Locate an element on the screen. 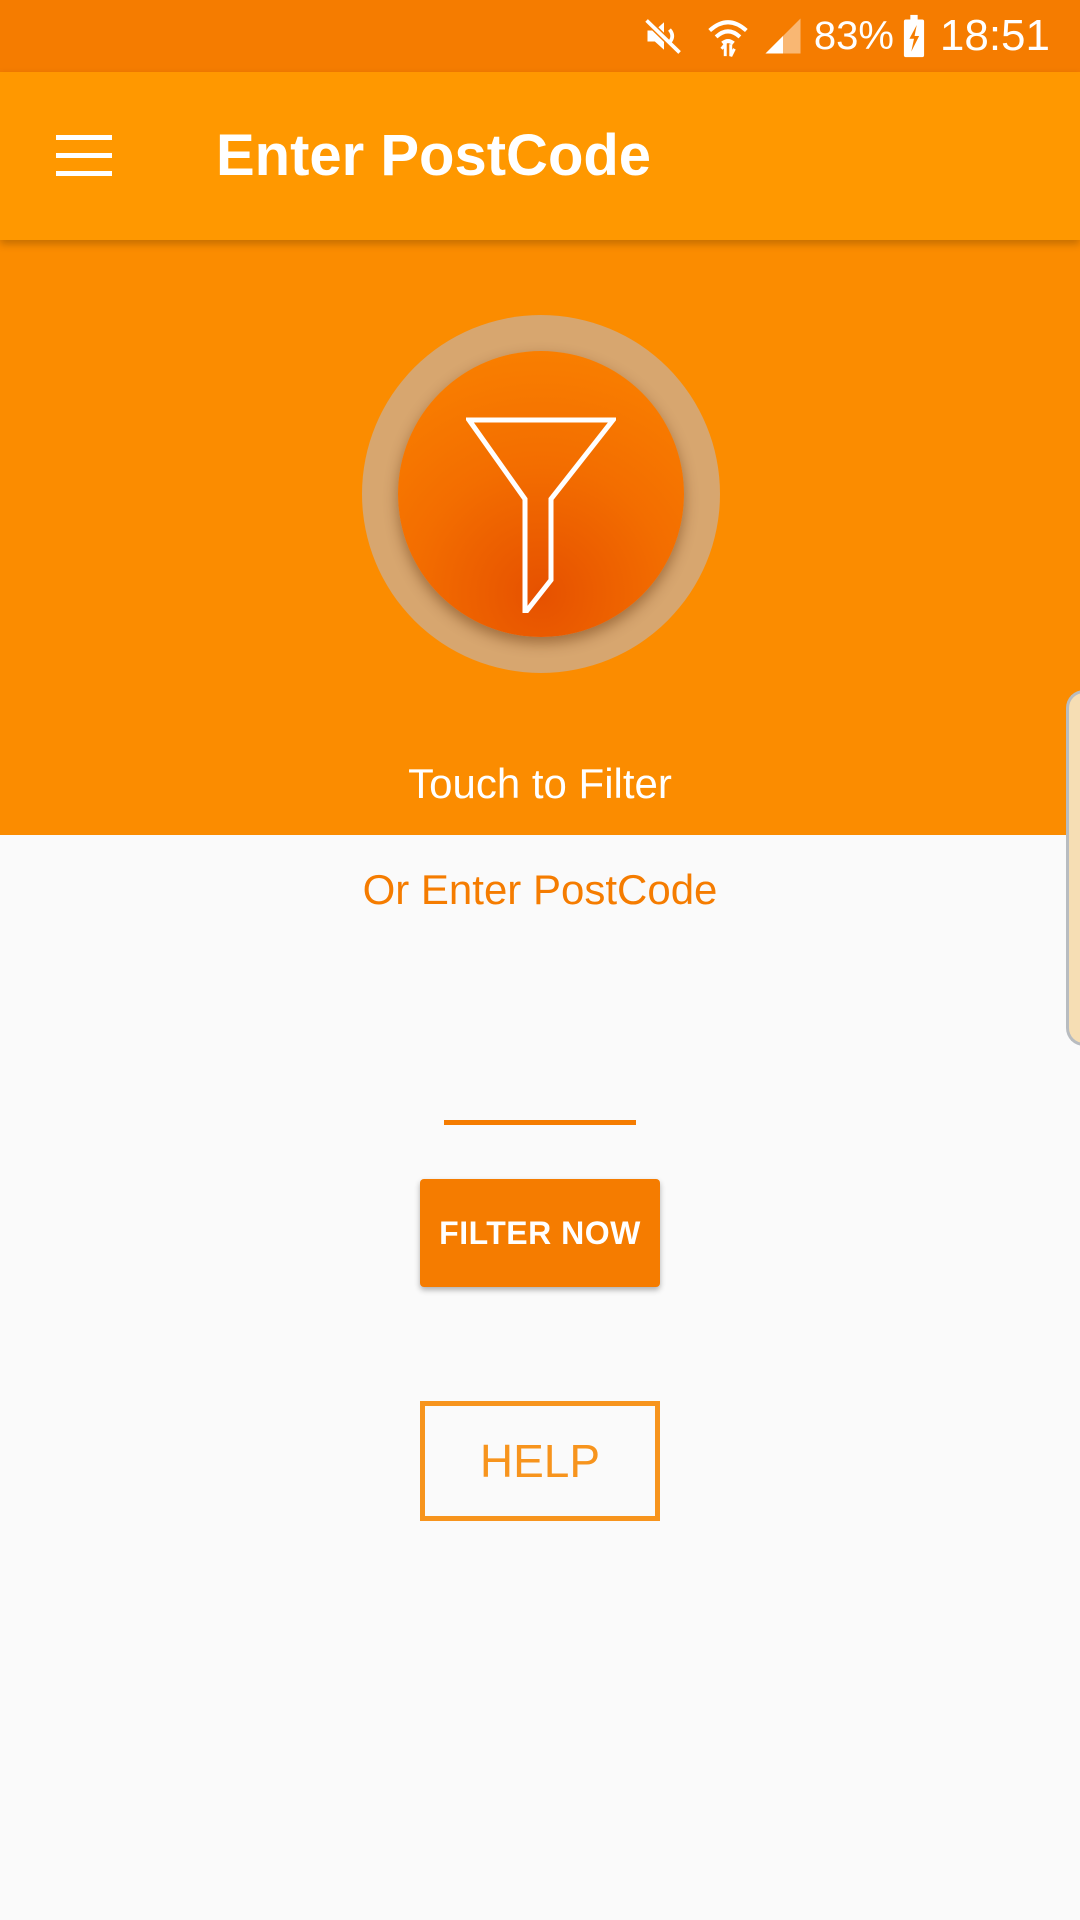 This screenshot has width=1080, height=1920. status-bar: 83% 18:51 is located at coordinates (540, 36).